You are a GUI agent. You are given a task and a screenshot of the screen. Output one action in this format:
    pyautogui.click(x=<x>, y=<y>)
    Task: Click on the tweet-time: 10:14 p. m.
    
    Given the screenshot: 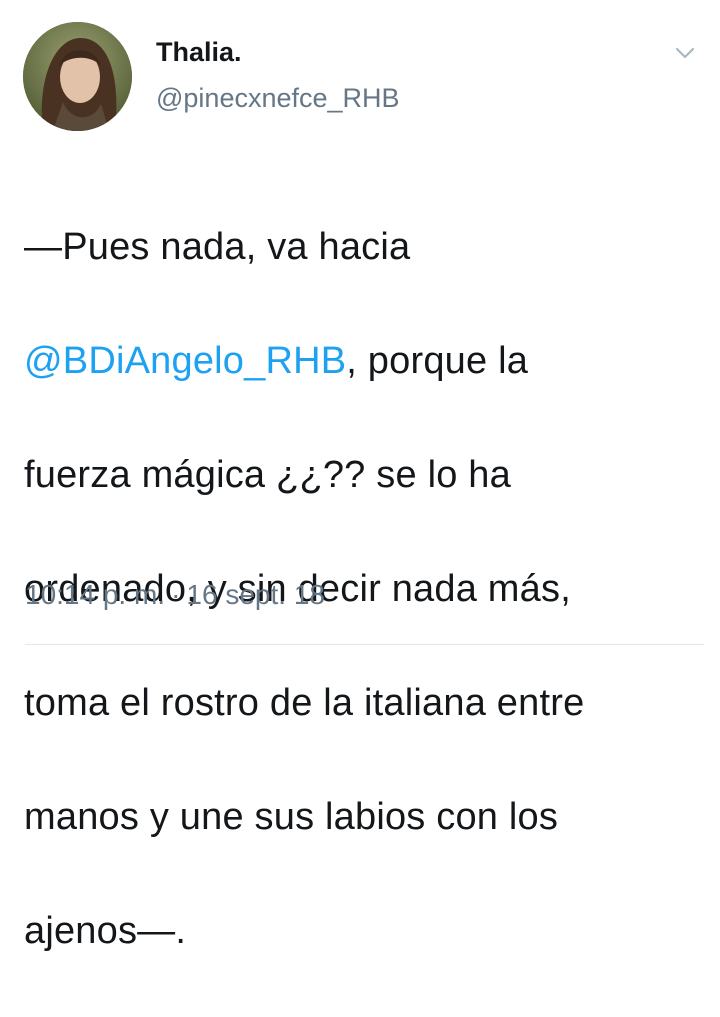 What is the action you would take?
    pyautogui.click(x=95, y=594)
    